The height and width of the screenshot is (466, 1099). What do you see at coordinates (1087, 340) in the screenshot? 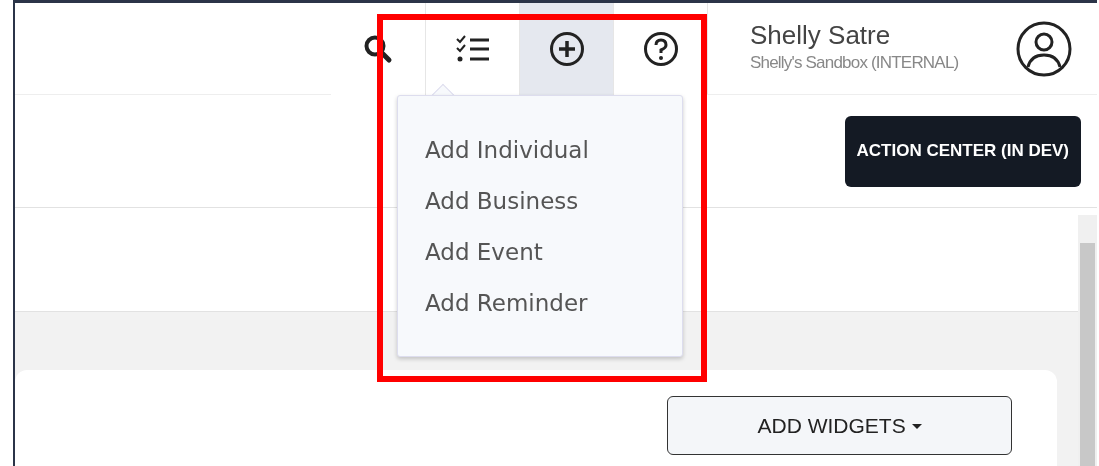
I see `scrollbar` at bounding box center [1087, 340].